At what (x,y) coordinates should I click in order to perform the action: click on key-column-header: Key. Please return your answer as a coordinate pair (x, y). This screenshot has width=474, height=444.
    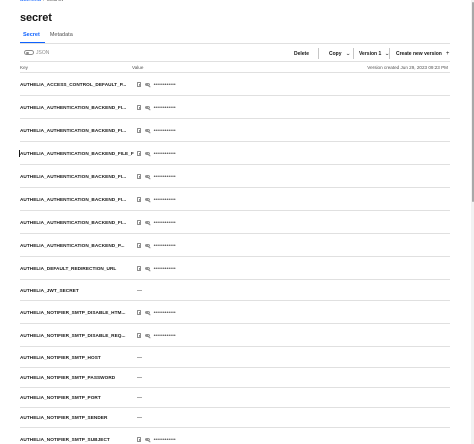
    Looking at the image, I should click on (24, 67).